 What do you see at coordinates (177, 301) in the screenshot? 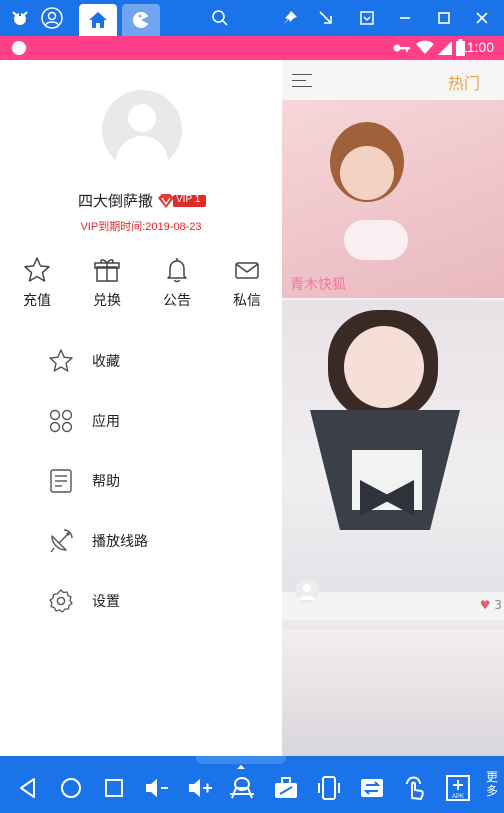
I see `announcement-label: 公告` at bounding box center [177, 301].